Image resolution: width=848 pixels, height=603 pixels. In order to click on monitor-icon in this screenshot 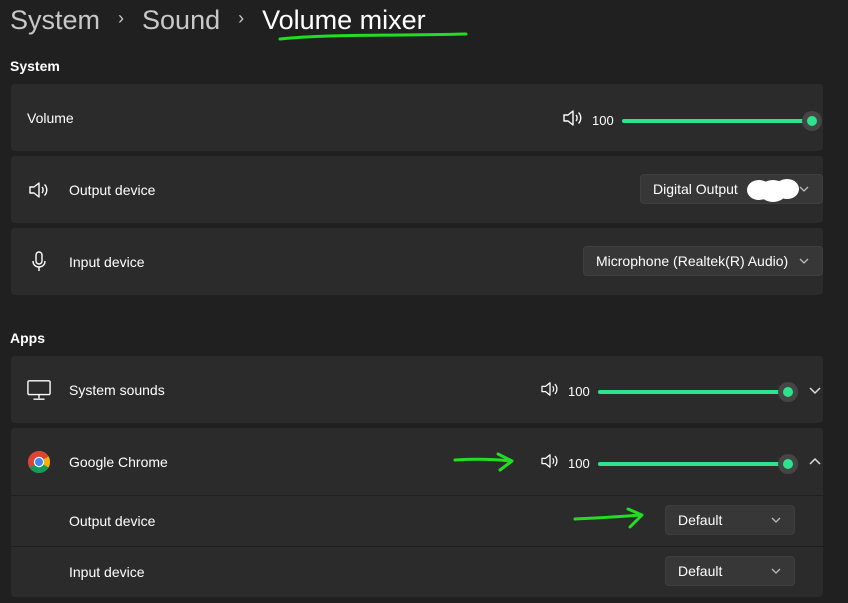, I will do `click(39, 390)`.